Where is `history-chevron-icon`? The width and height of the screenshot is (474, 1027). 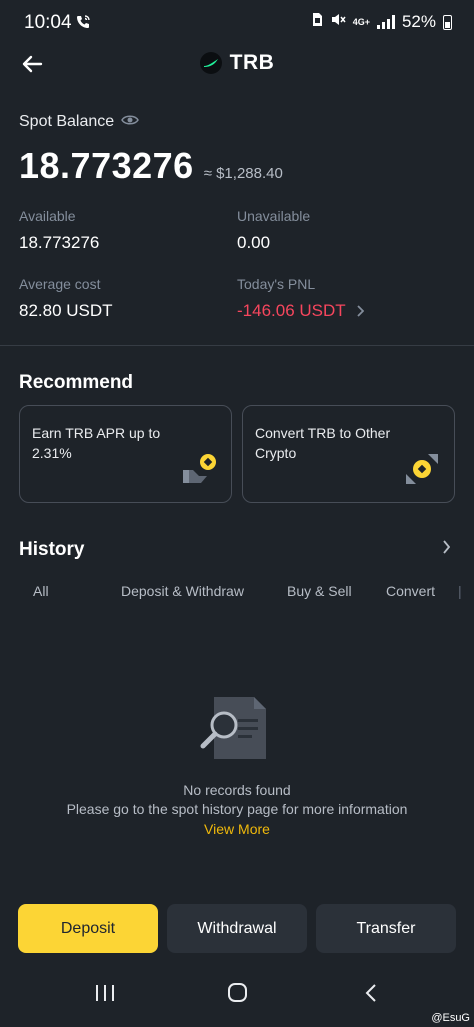
history-chevron-icon is located at coordinates (446, 547).